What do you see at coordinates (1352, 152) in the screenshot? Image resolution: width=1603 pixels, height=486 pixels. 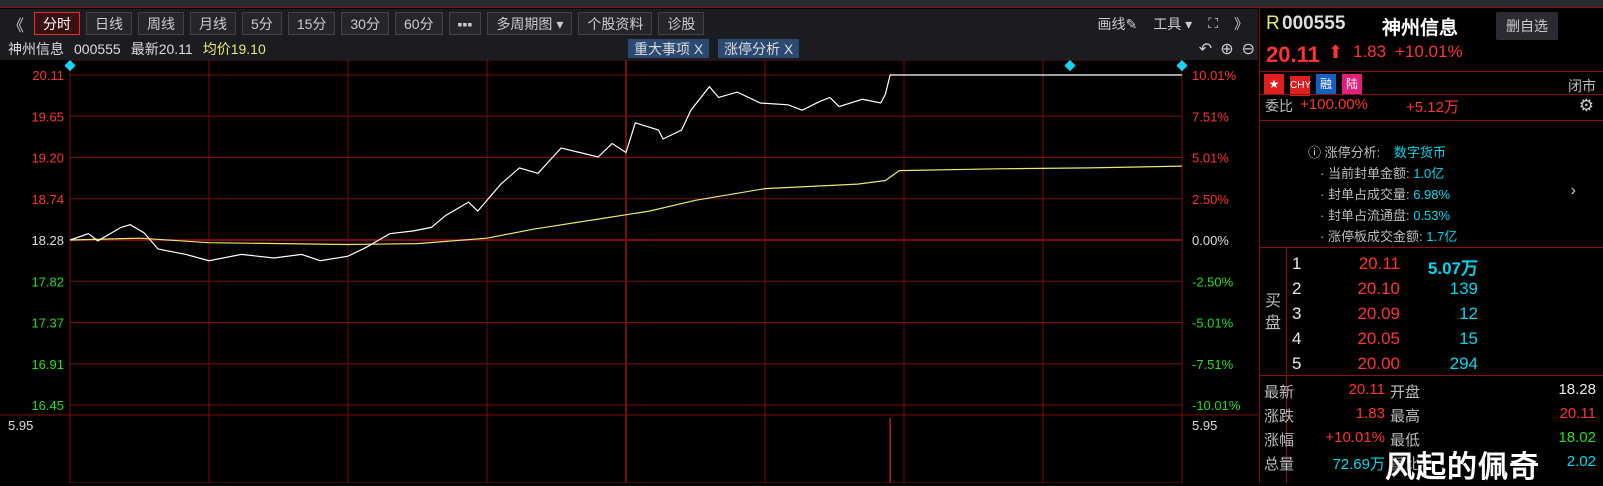 I see `zt-title: 涨停分析:` at bounding box center [1352, 152].